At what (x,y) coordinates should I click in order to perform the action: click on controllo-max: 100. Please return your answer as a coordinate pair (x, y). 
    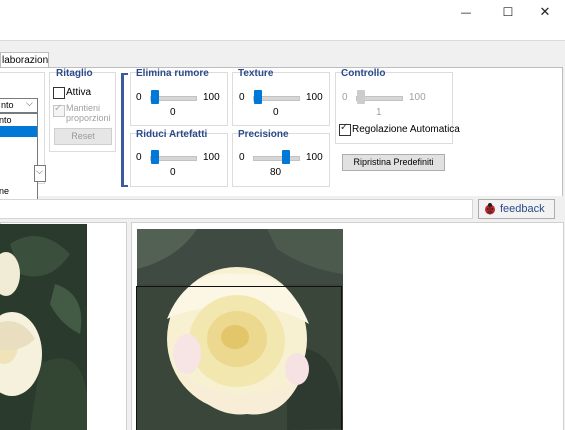
    Looking at the image, I should click on (417, 97).